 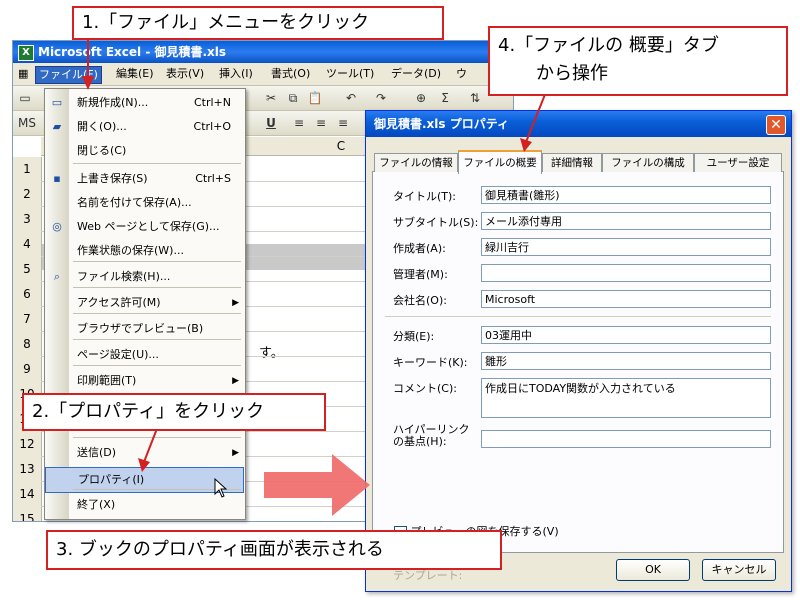 What do you see at coordinates (27, 123) in the screenshot?
I see `font-box: MS` at bounding box center [27, 123].